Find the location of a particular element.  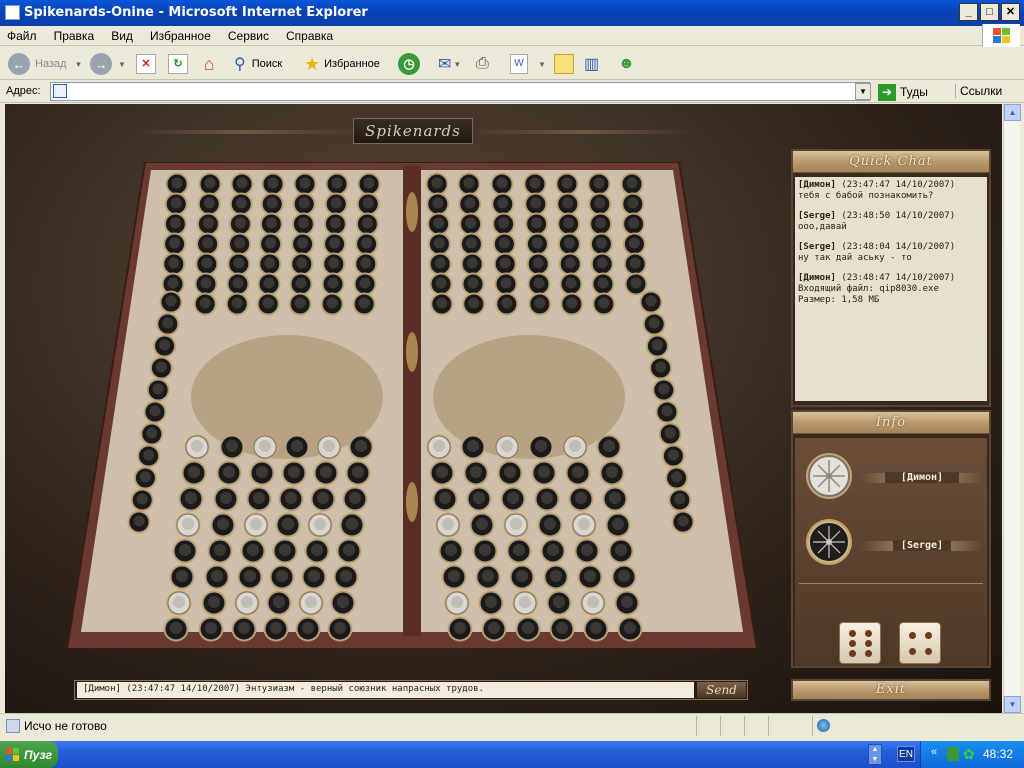

messenger-button: ☻ is located at coordinates (626, 64).